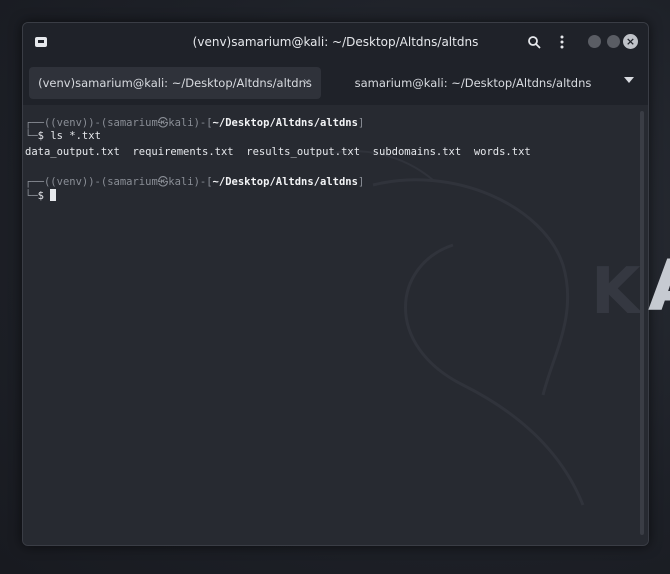 This screenshot has height=574, width=670. What do you see at coordinates (53, 195) in the screenshot?
I see `cursor` at bounding box center [53, 195].